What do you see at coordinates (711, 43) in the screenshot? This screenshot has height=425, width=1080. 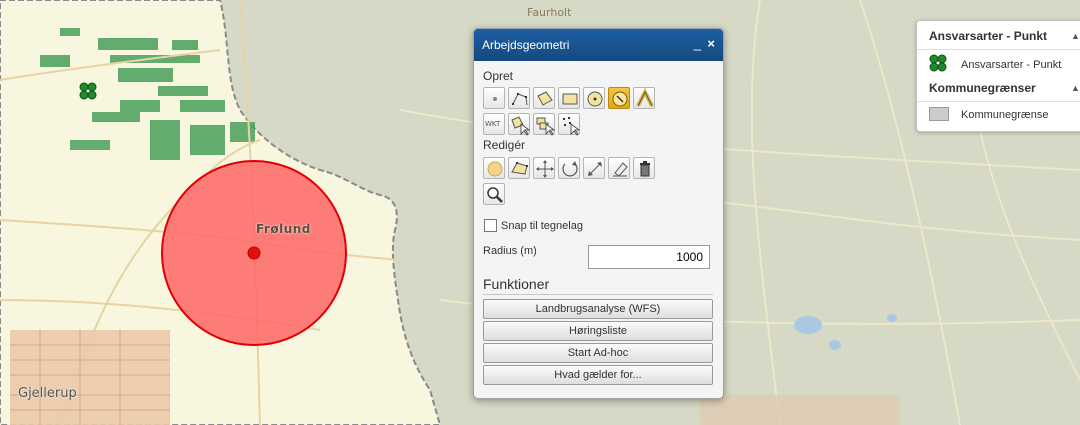 I see `close-button: ×` at bounding box center [711, 43].